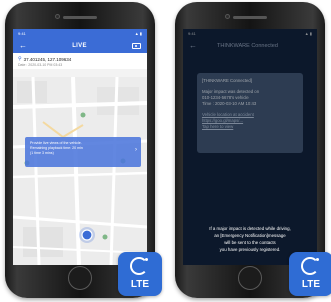 The image size is (331, 302). I want to click on notice-line: (1 time 3 mins), so click(42, 153).